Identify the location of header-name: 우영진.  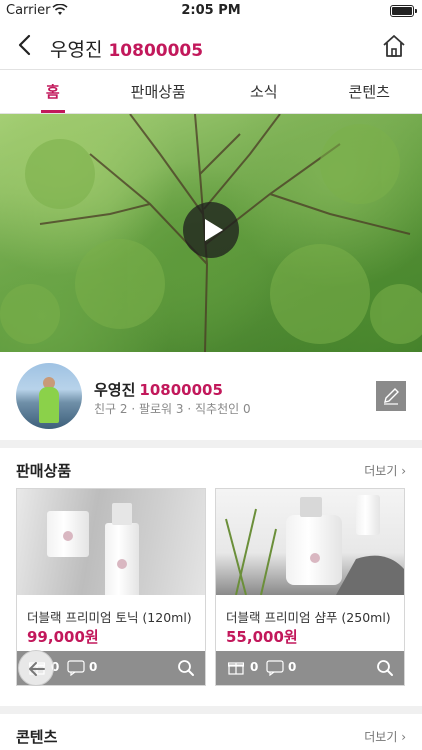
(76, 50).